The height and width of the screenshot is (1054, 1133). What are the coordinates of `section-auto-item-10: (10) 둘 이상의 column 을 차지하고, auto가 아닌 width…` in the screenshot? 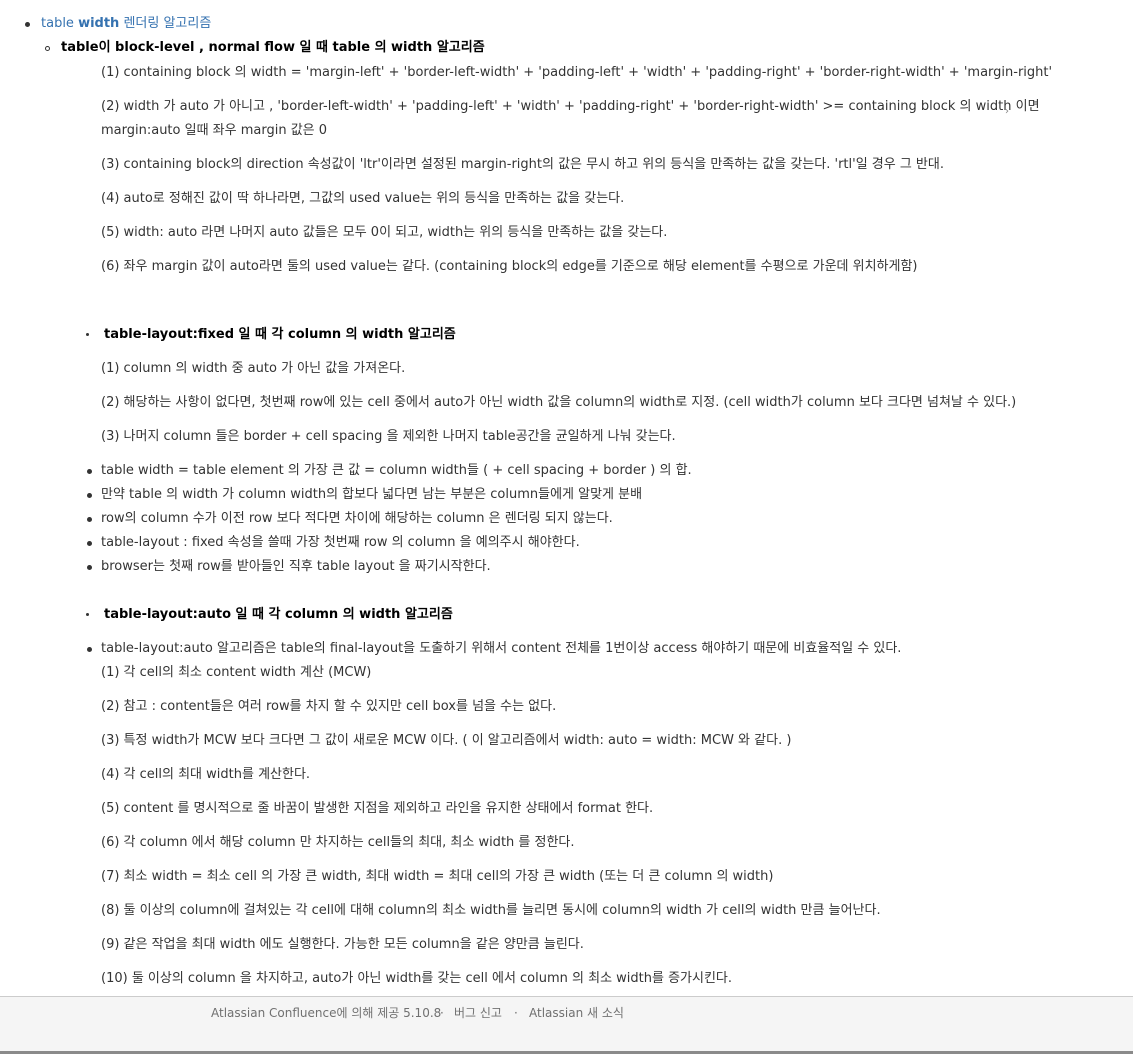 It's located at (417, 978).